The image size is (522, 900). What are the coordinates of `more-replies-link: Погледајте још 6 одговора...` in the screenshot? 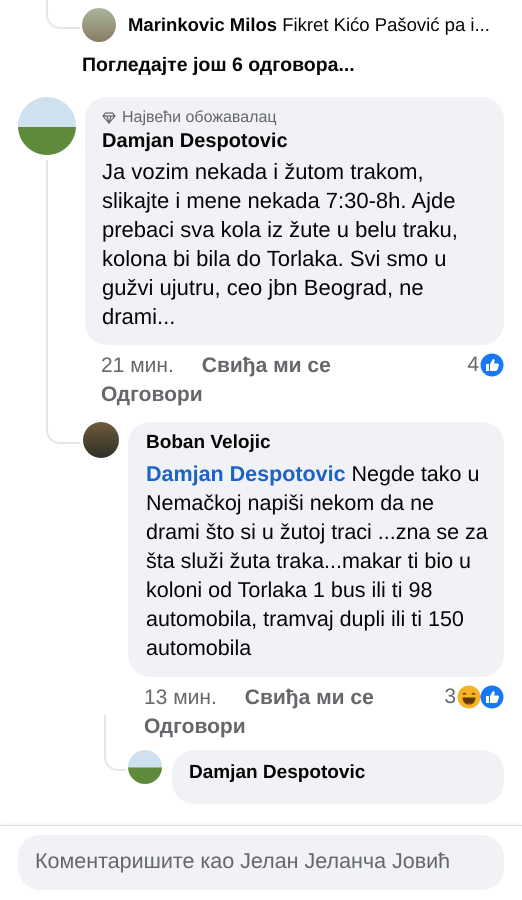 It's located at (302, 65).